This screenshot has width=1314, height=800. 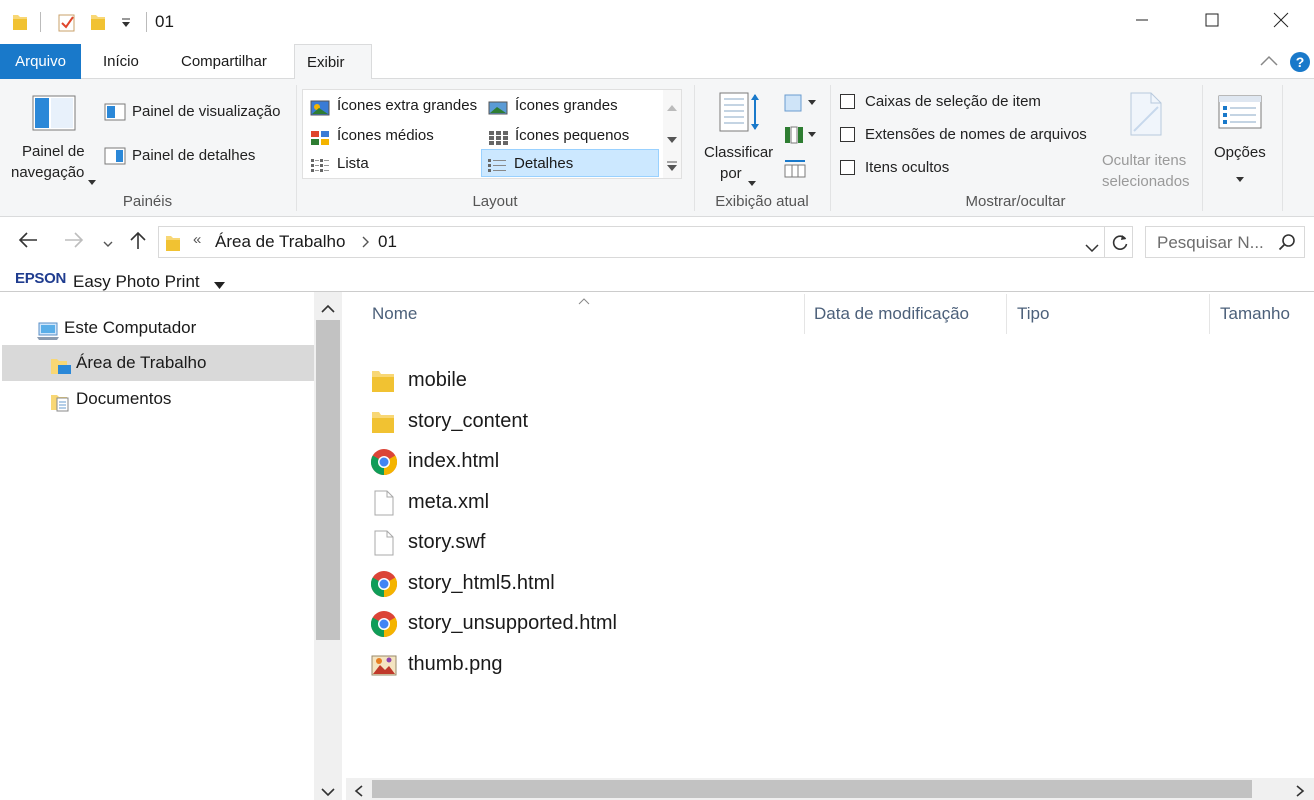 What do you see at coordinates (1287, 244) in the screenshot?
I see `search-icon` at bounding box center [1287, 244].